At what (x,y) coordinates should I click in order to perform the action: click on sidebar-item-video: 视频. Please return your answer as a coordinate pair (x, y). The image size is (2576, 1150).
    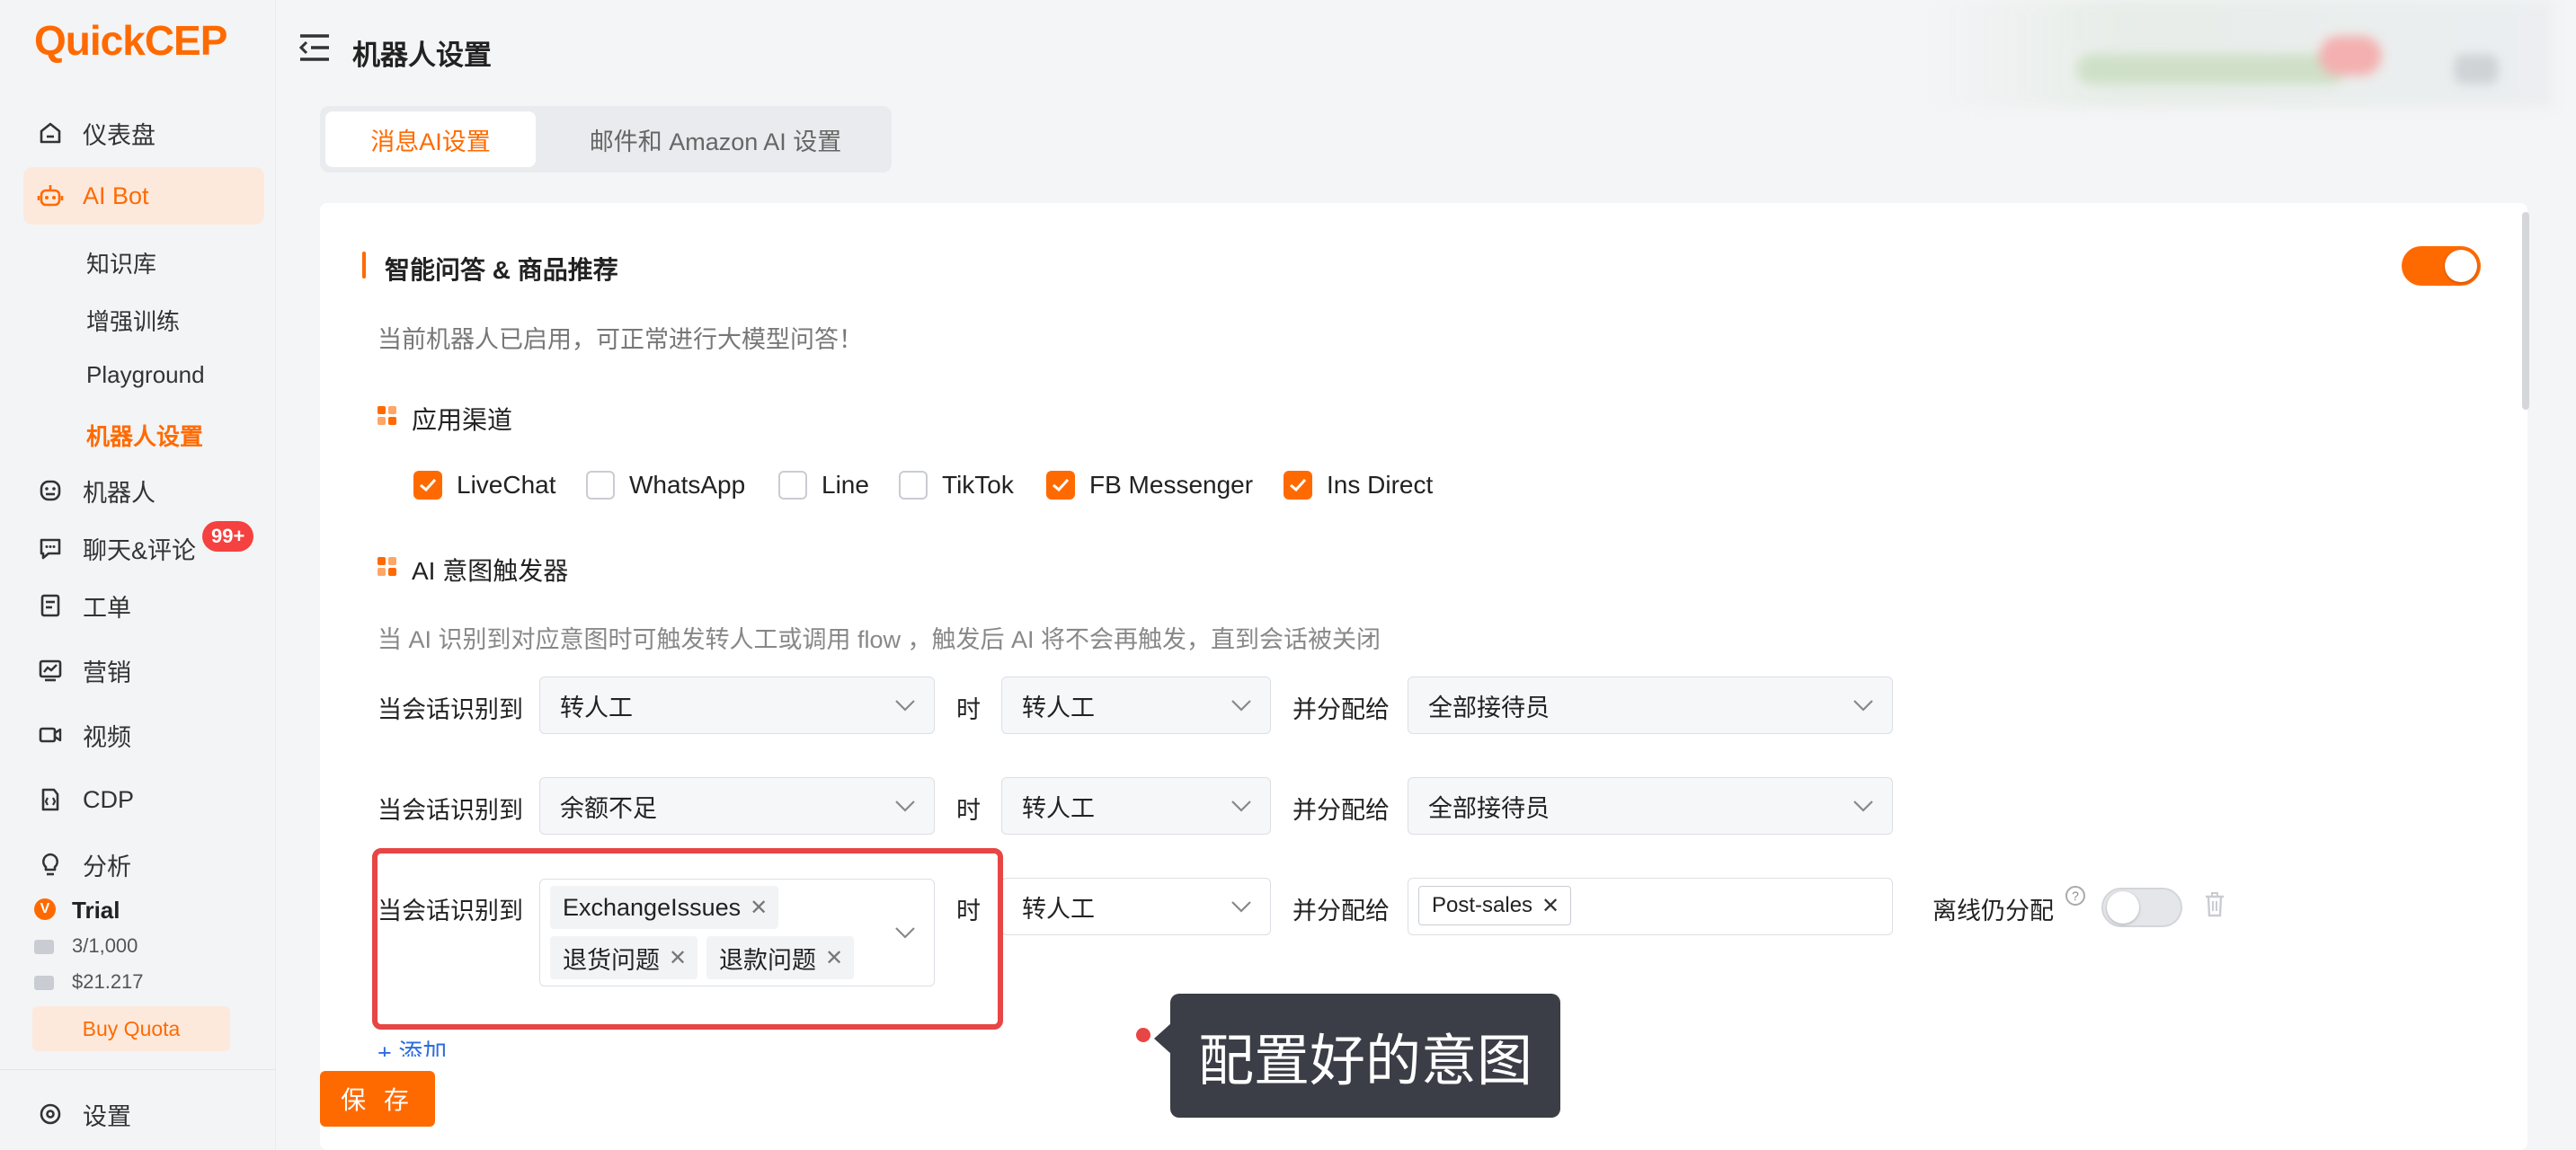
    Looking at the image, I should click on (138, 735).